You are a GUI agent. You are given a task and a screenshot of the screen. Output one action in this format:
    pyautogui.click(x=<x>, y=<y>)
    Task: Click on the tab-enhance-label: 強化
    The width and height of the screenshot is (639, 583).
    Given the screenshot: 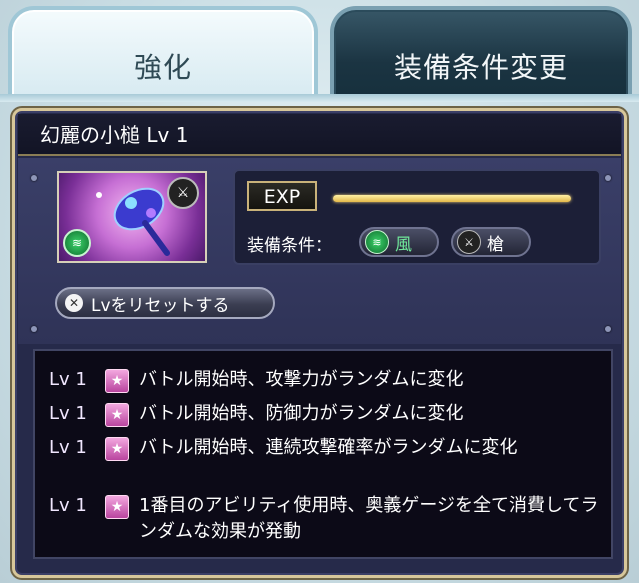 What is the action you would take?
    pyautogui.click(x=162, y=67)
    